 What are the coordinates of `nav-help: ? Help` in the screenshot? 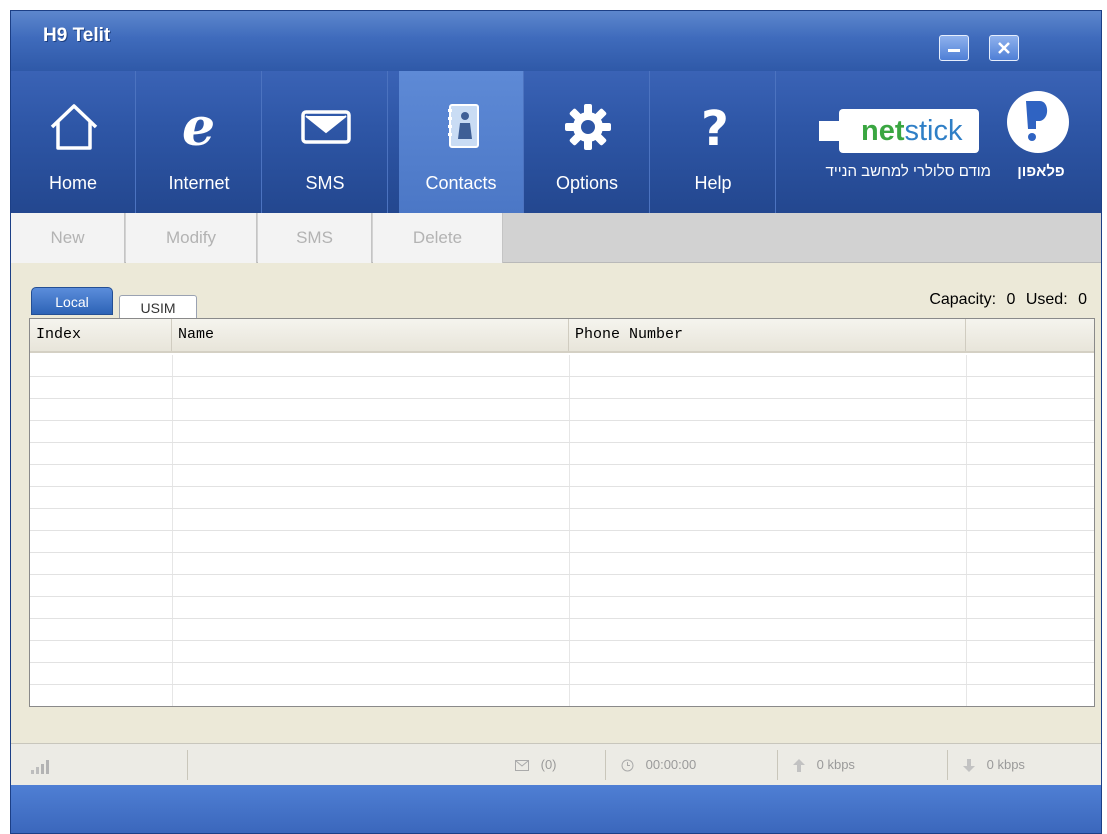 It's located at (713, 142).